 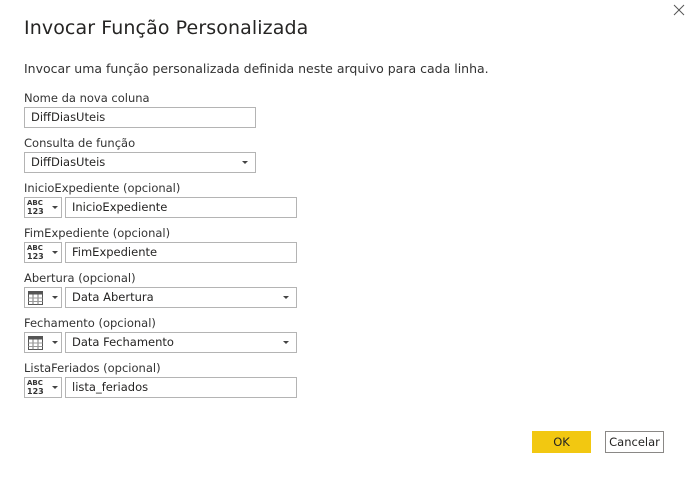 I want to click on fechamento-type-button, so click(x=43, y=342).